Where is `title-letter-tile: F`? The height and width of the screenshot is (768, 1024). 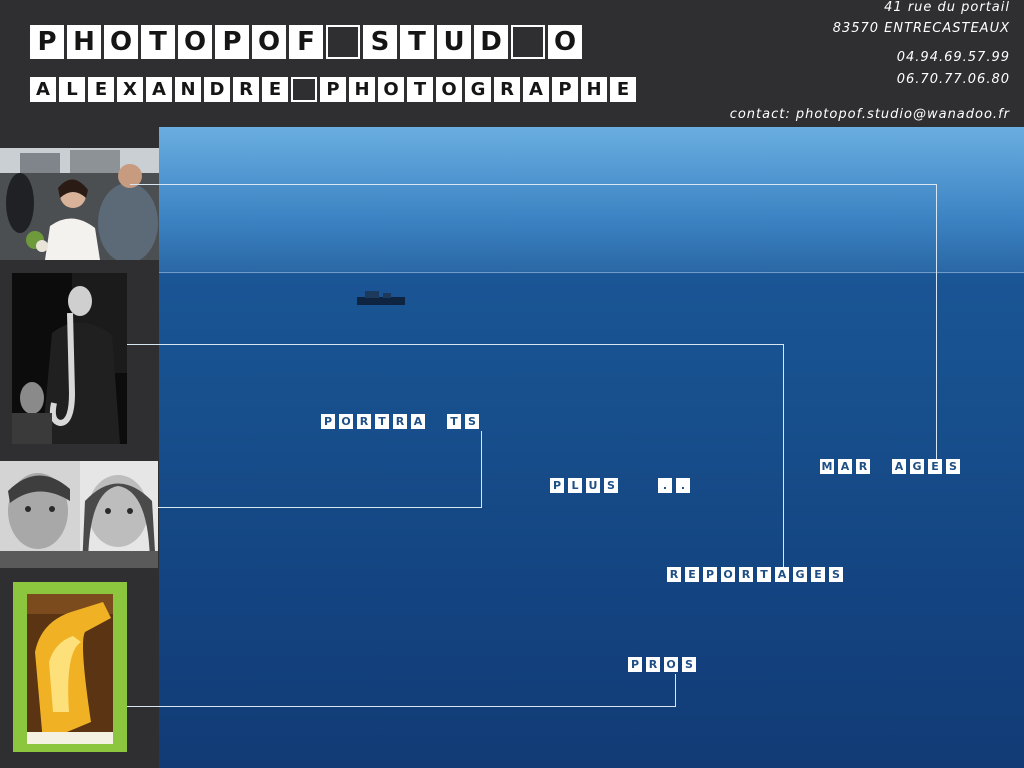 title-letter-tile: F is located at coordinates (306, 42).